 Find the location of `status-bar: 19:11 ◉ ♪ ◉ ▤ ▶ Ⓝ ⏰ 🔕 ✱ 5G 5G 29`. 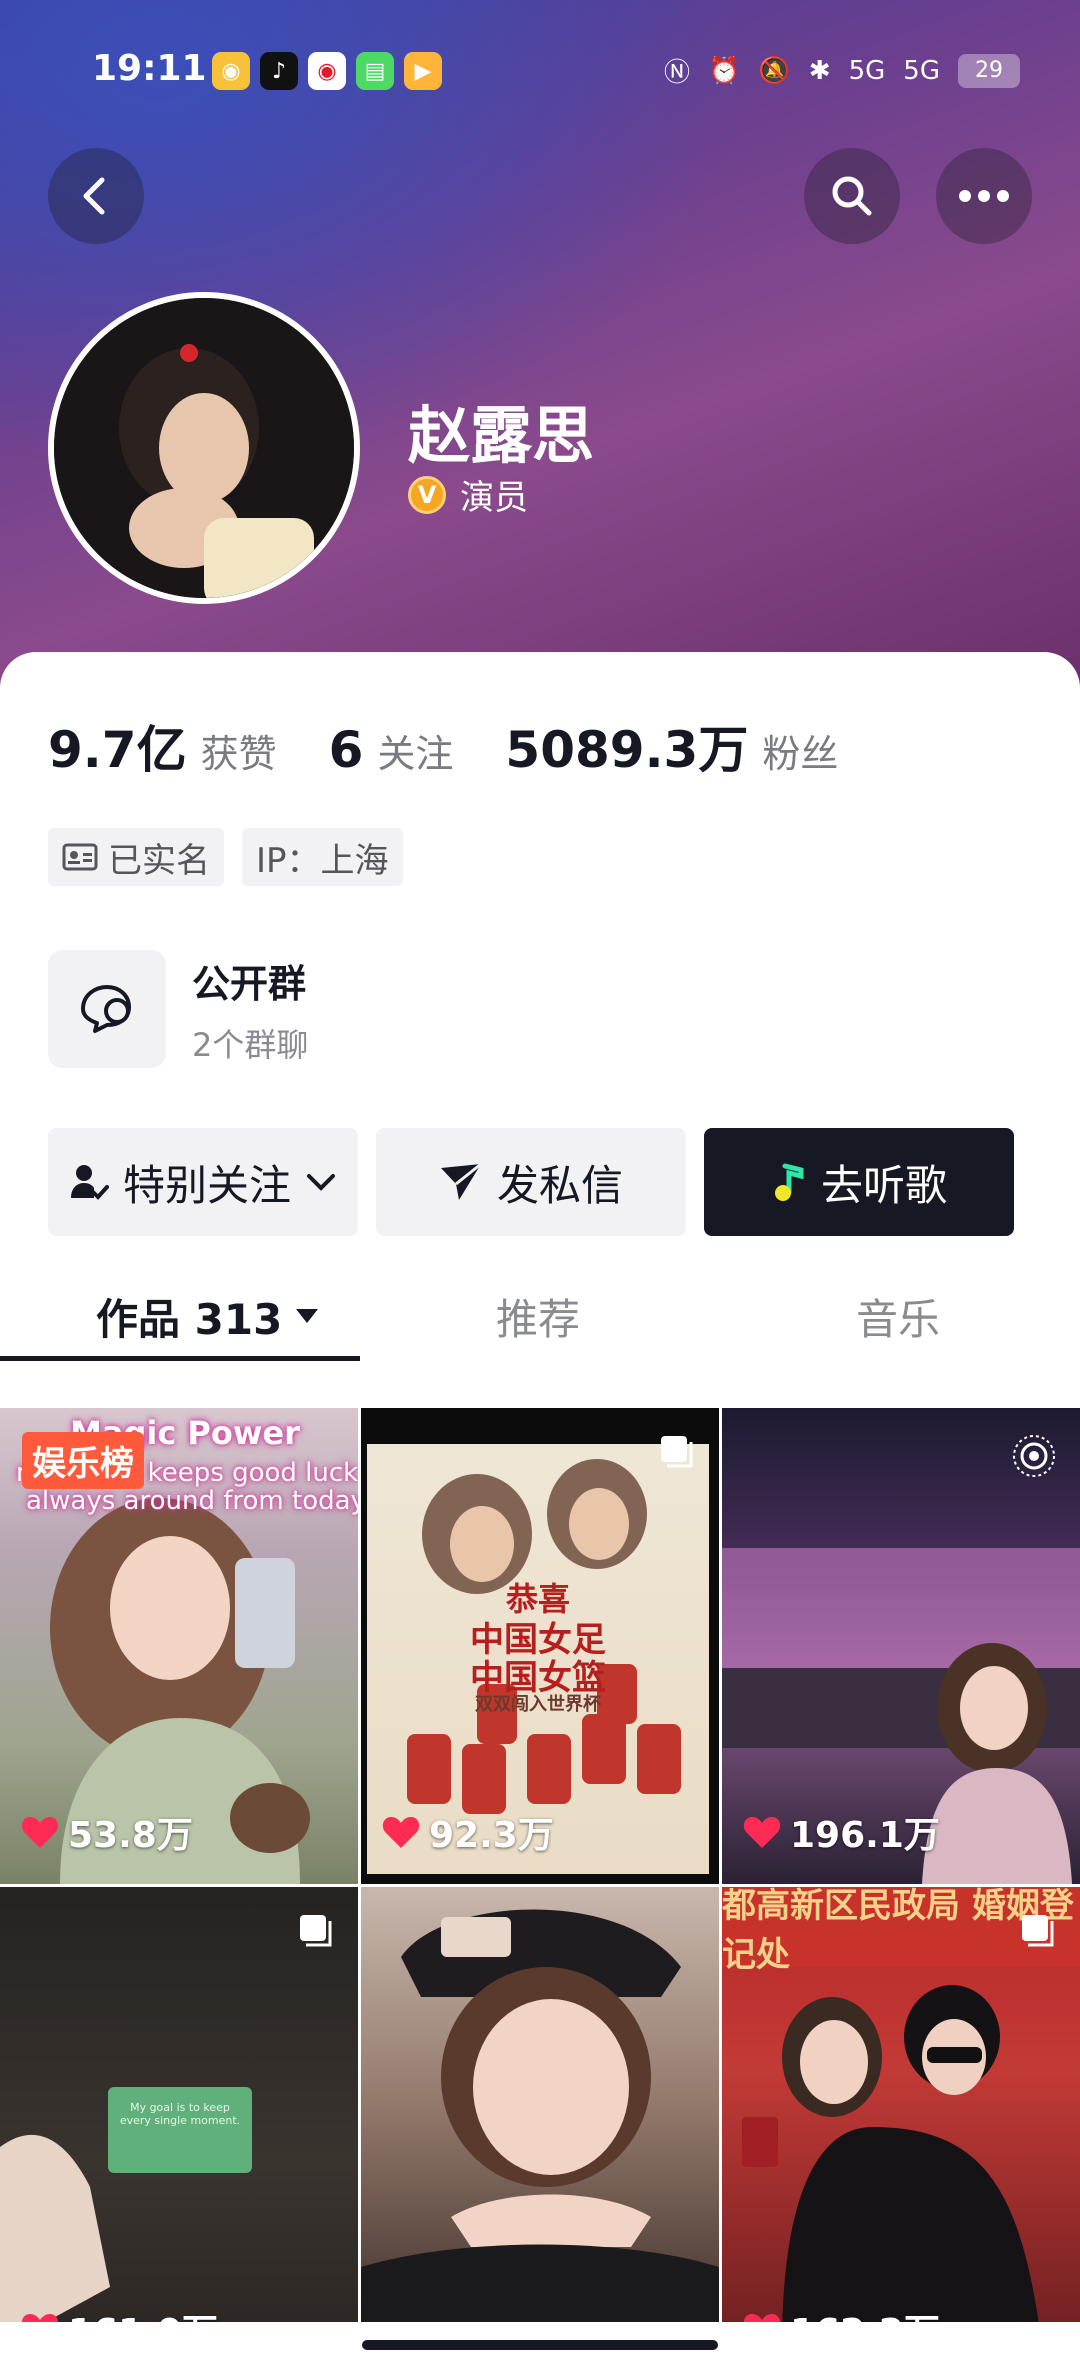

status-bar: 19:11 ◉ ♪ ◉ ▤ ▶ Ⓝ ⏰ 🔕 ✱ 5G 5G 29 is located at coordinates (540, 70).